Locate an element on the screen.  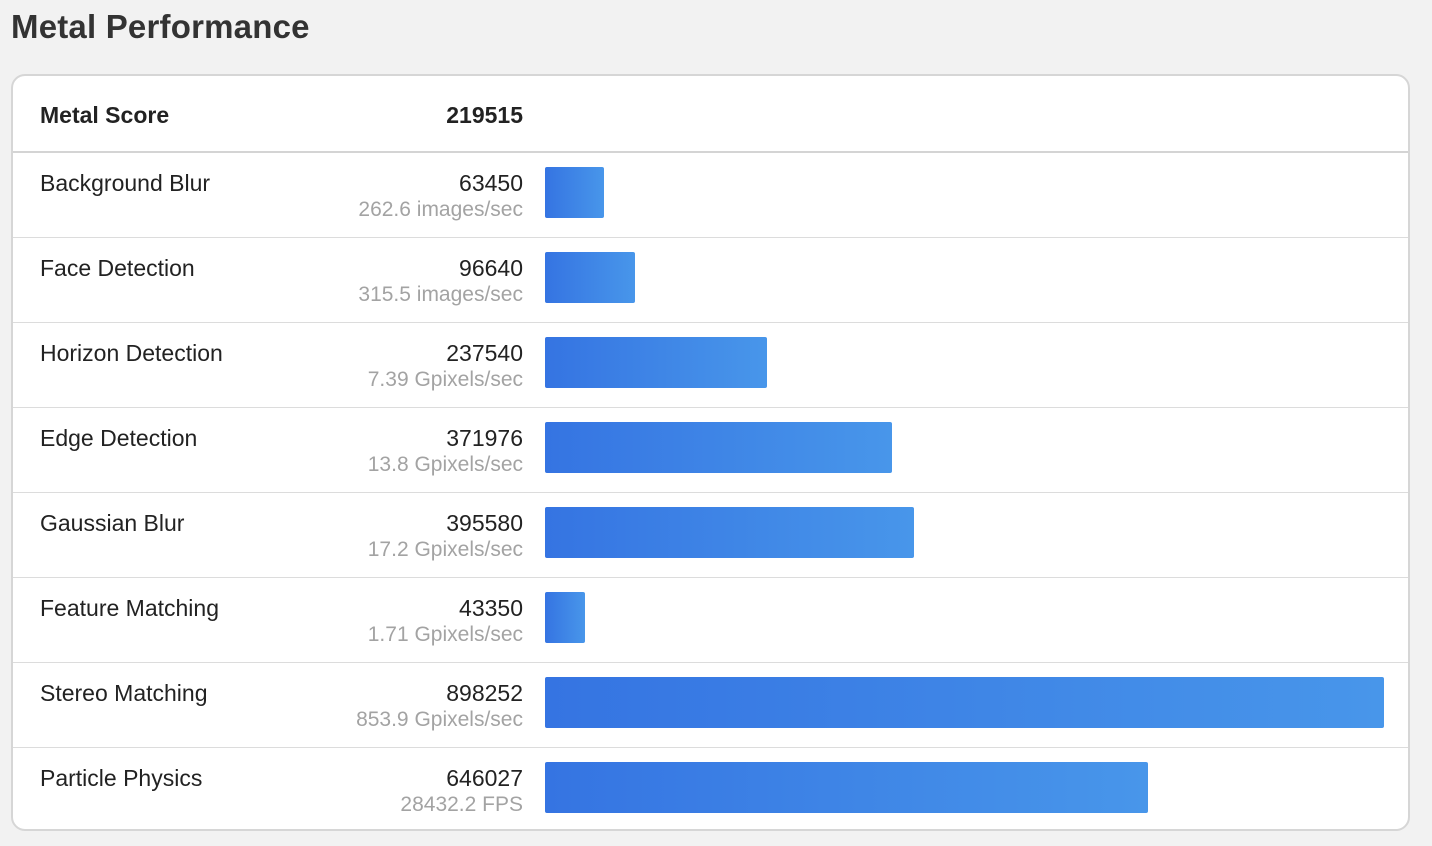
benchmark-row: Feature Matching 43350 1.71 Gpixels/sec is located at coordinates (710, 620).